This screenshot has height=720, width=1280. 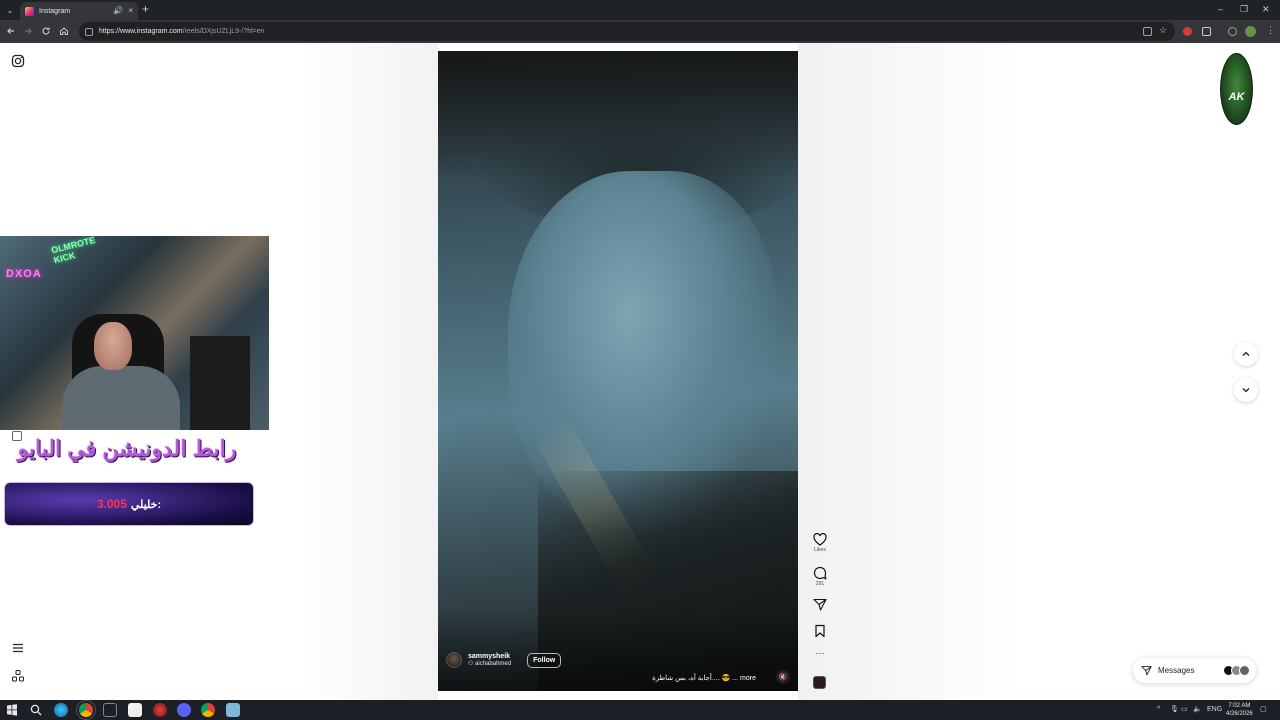 I want to click on home-icon, so click(x=64, y=31).